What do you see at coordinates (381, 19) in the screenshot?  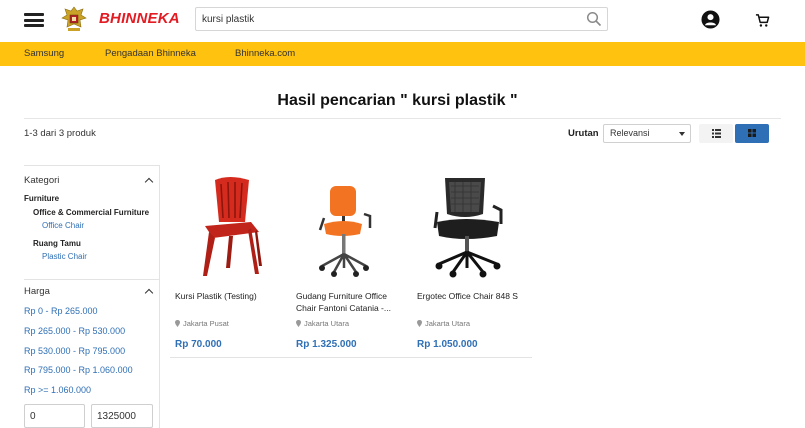 I see `search-input` at bounding box center [381, 19].